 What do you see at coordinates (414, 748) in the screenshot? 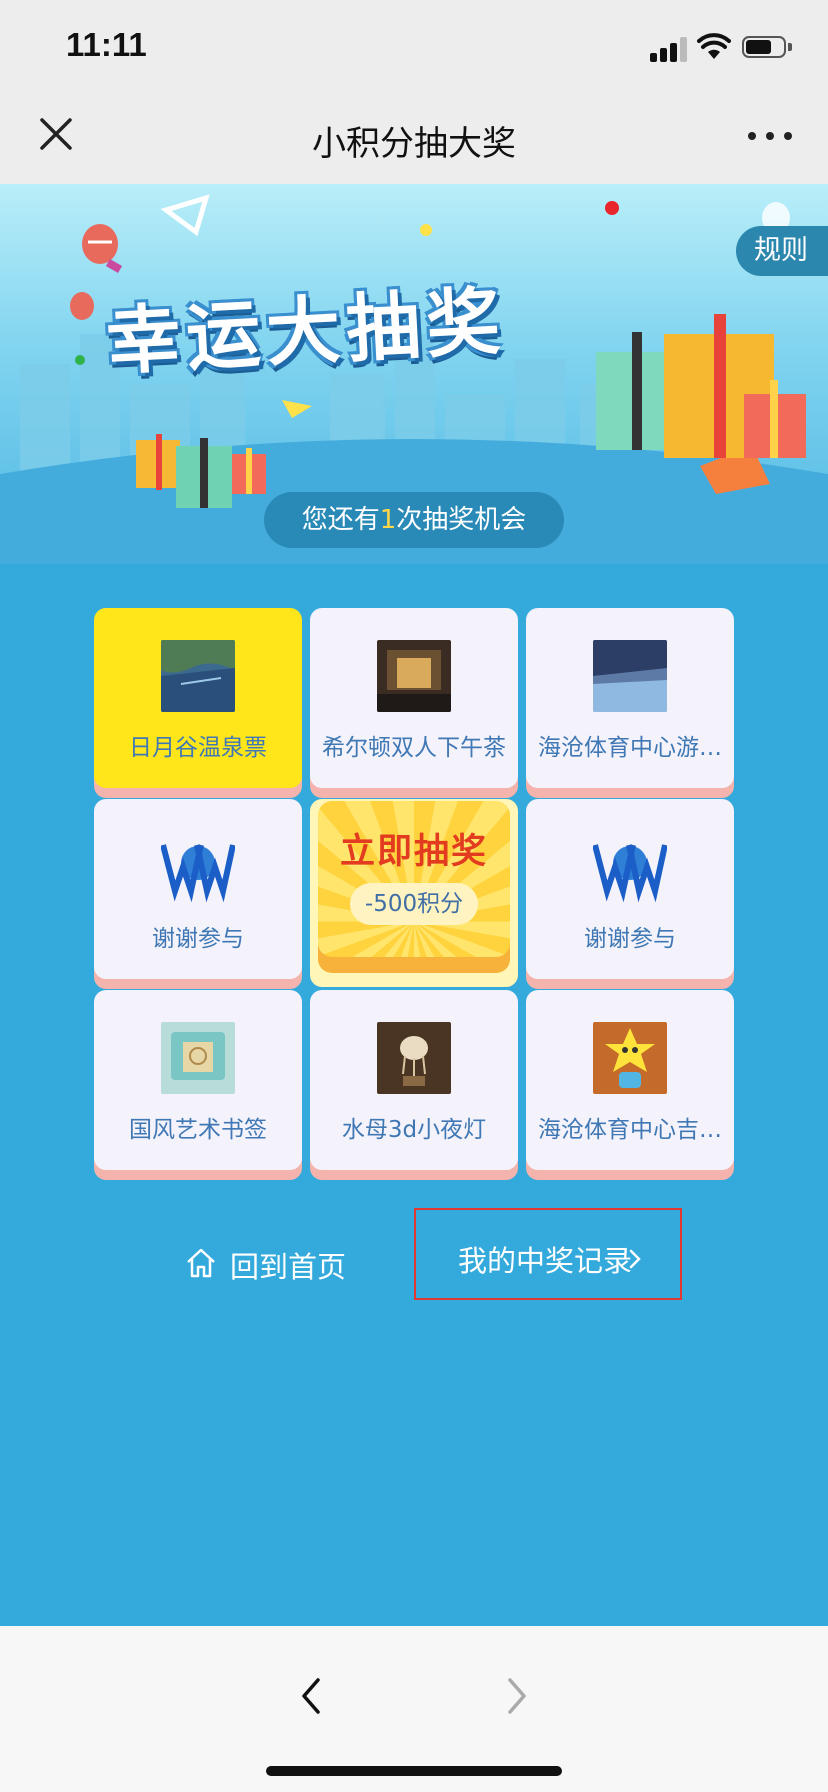
I see `prize-label: 希尔顿双人下午茶` at bounding box center [414, 748].